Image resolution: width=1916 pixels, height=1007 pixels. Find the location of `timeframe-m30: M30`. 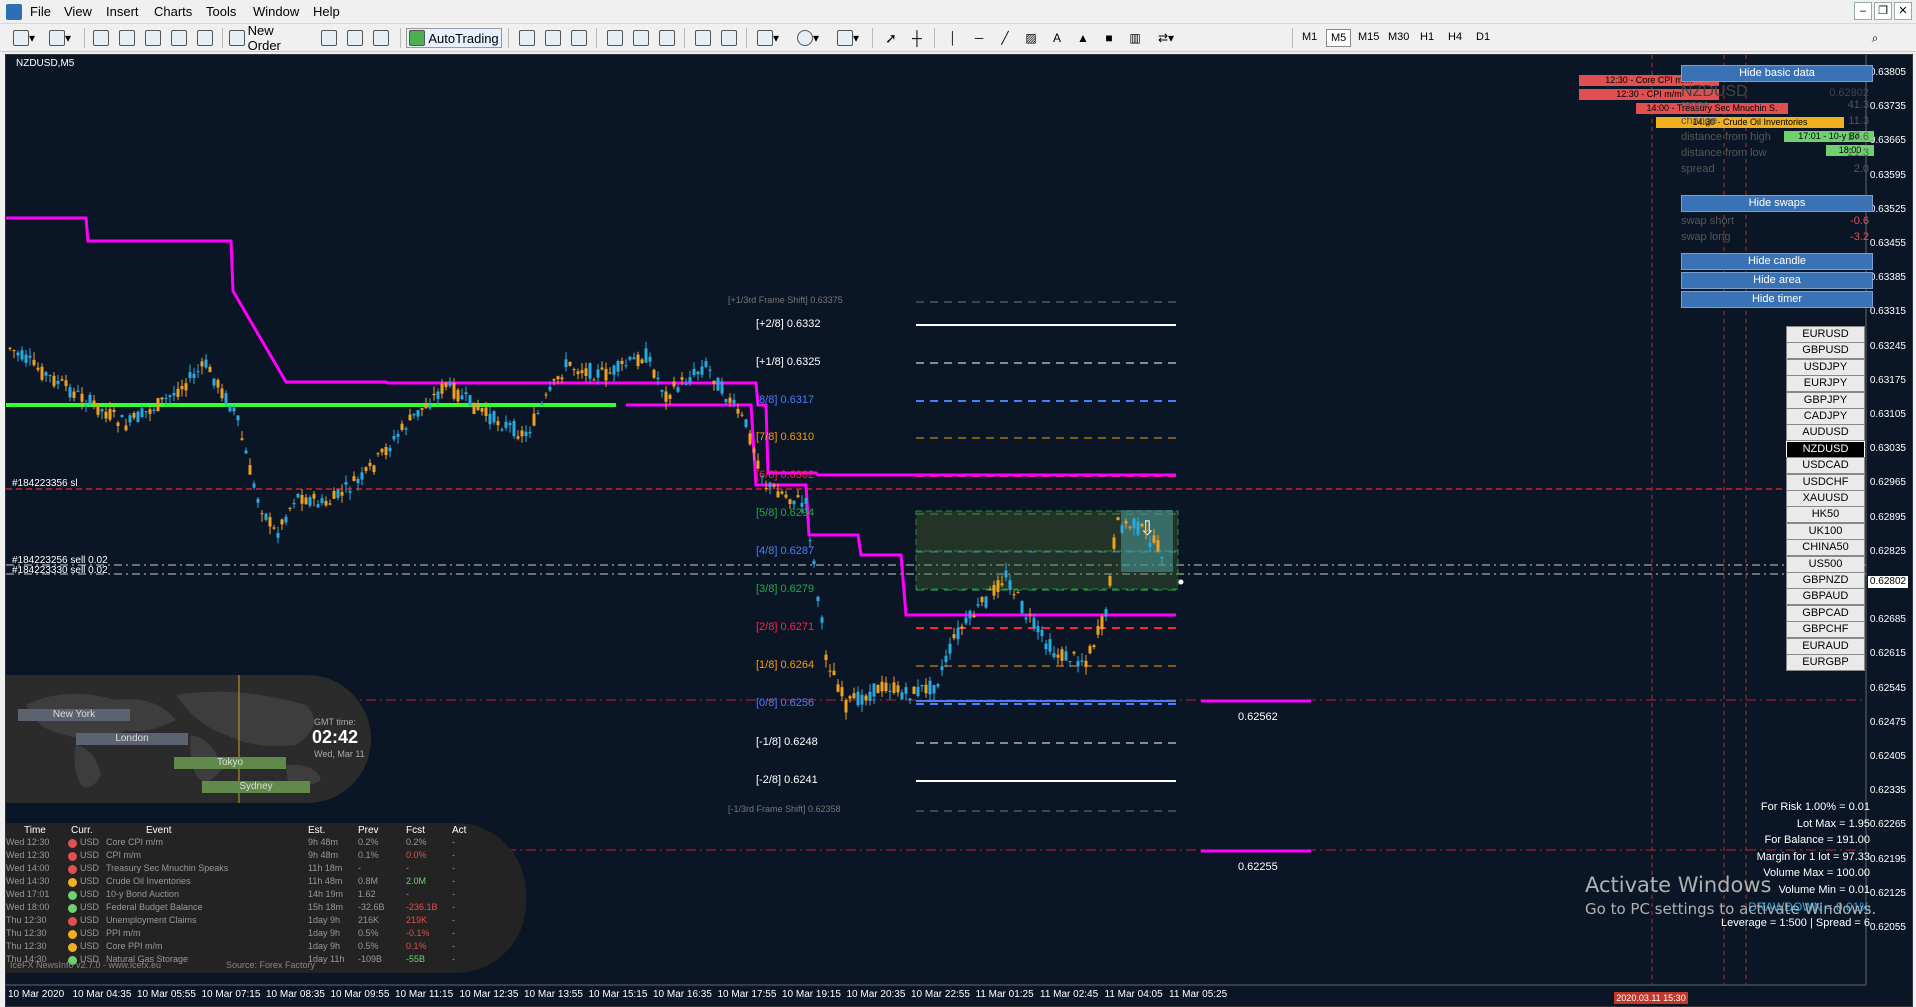

timeframe-m30: M30 is located at coordinates (1398, 38).